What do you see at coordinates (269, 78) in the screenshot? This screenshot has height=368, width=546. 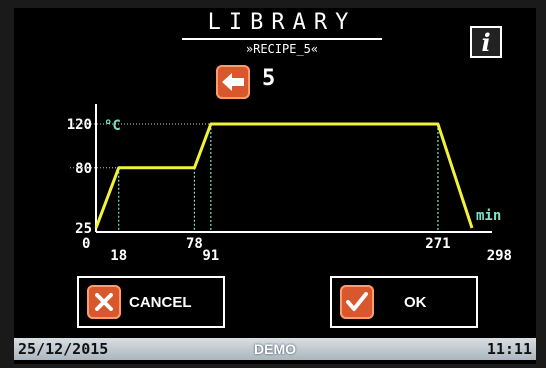 I see `recipe-number: 5` at bounding box center [269, 78].